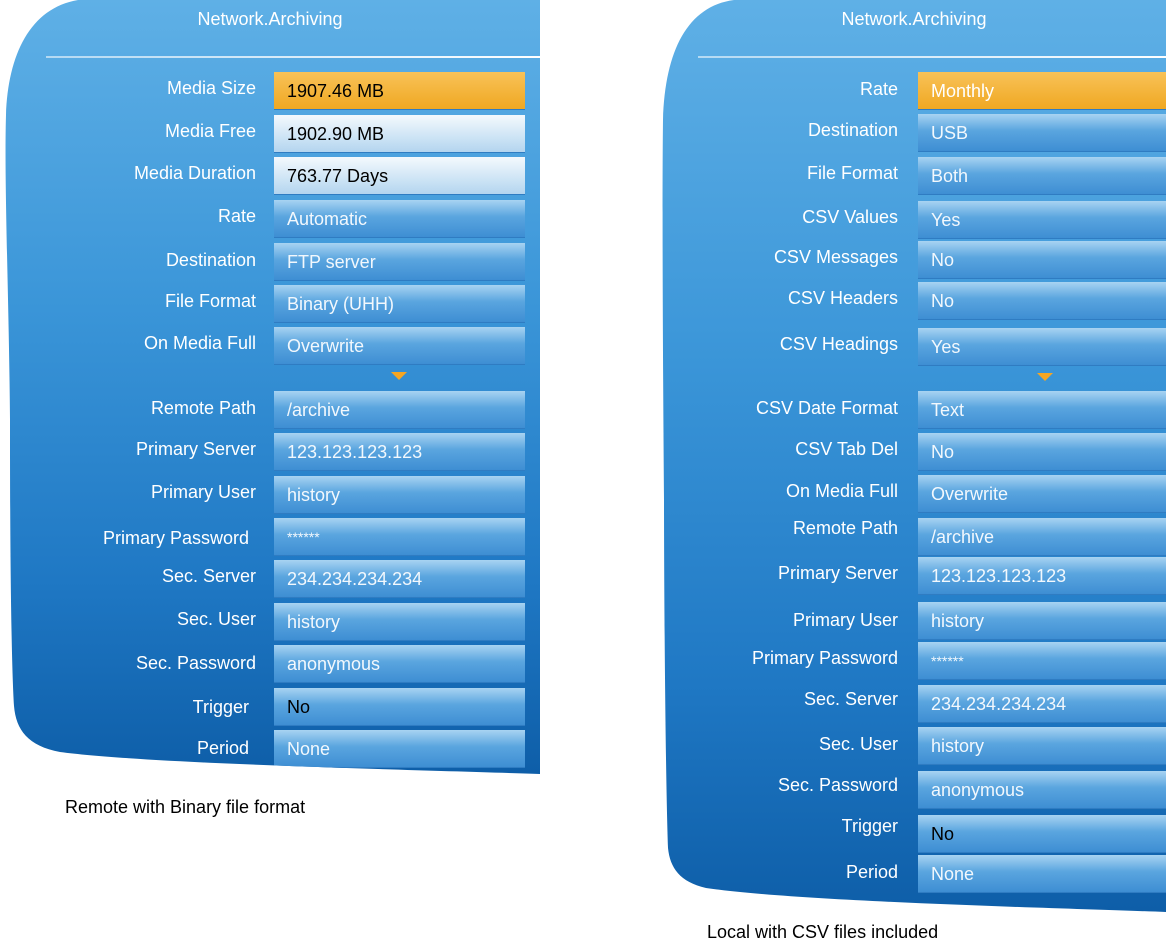 The width and height of the screenshot is (1166, 943). I want to click on csv-date-format-field: Text, so click(1042, 410).